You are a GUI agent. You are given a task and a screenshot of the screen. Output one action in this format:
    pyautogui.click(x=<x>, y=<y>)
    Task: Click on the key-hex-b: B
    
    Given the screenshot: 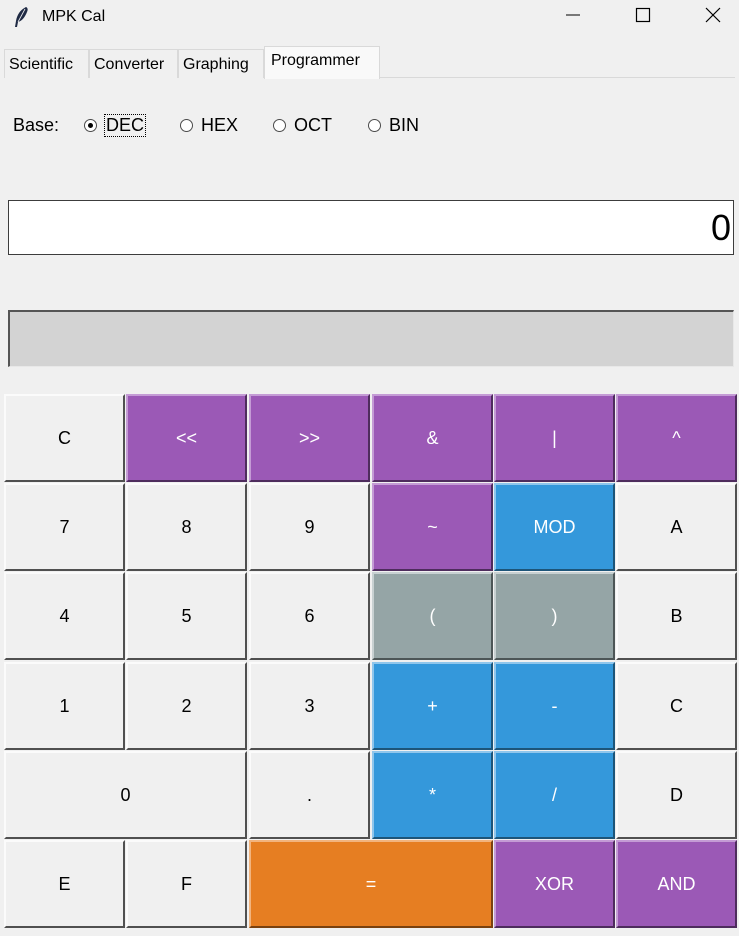 What is the action you would take?
    pyautogui.click(x=676, y=616)
    